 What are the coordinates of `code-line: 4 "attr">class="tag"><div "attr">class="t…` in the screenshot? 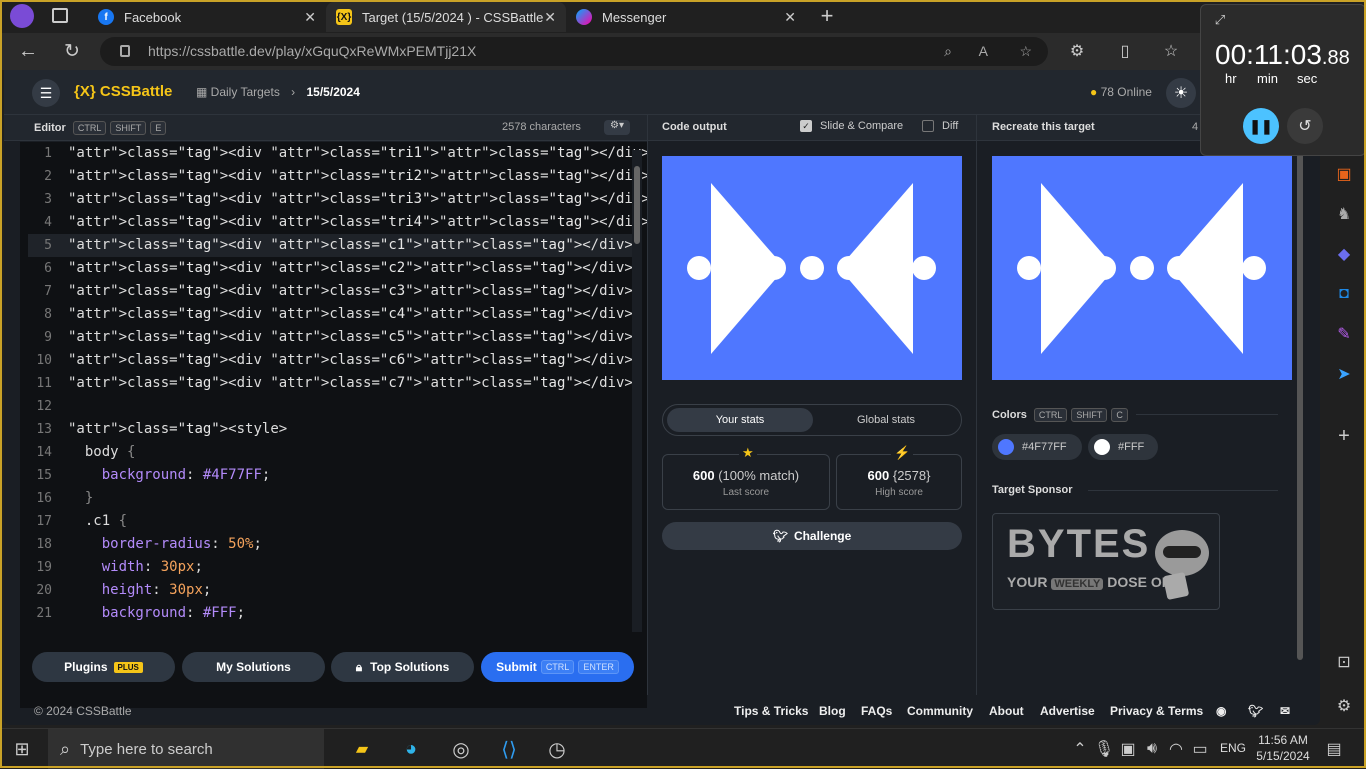 It's located at (333, 222).